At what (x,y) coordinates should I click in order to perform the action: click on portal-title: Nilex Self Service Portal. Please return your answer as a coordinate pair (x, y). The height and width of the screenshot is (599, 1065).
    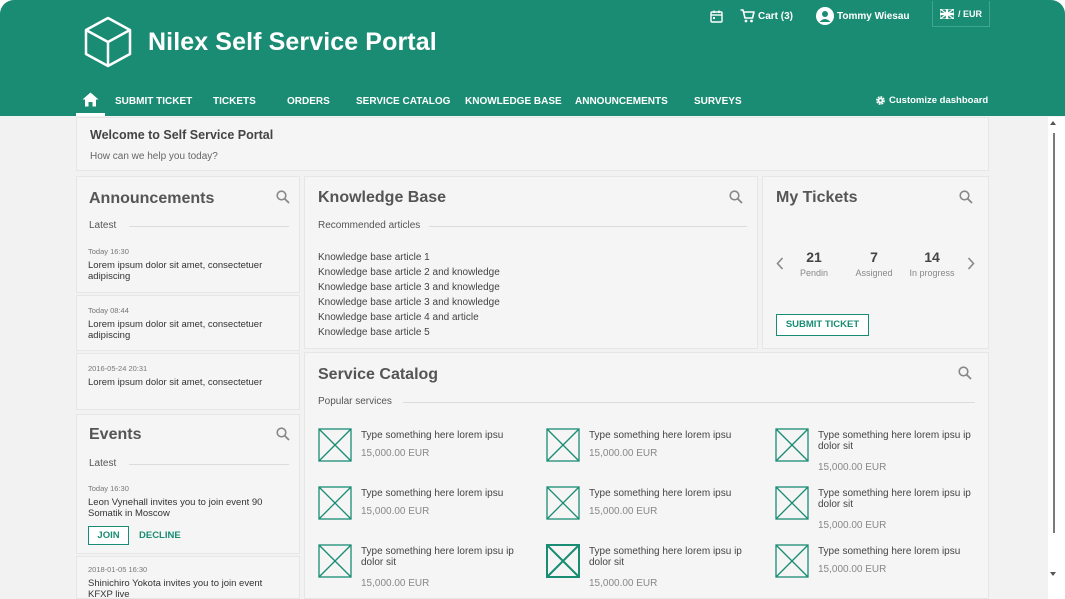
    Looking at the image, I should click on (292, 42).